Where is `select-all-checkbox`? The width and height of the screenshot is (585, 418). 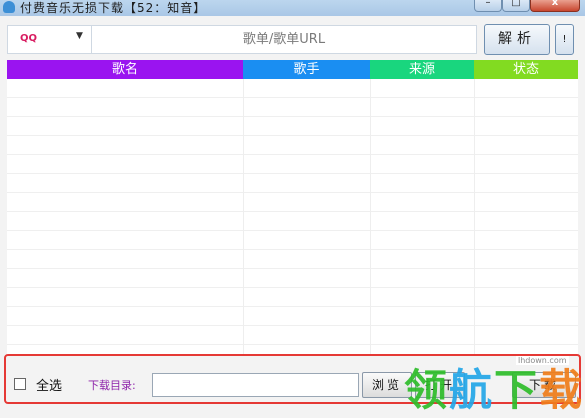 select-all-checkbox is located at coordinates (20, 384).